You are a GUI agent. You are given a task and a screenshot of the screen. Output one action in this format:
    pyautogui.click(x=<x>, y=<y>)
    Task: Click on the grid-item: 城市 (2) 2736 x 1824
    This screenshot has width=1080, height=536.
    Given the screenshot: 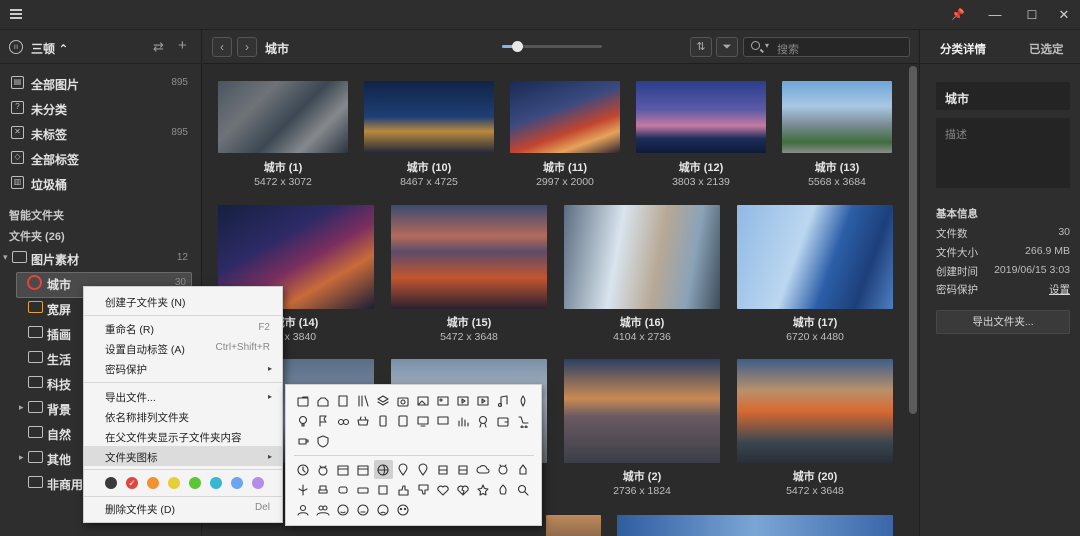 What is the action you would take?
    pyautogui.click(x=642, y=429)
    